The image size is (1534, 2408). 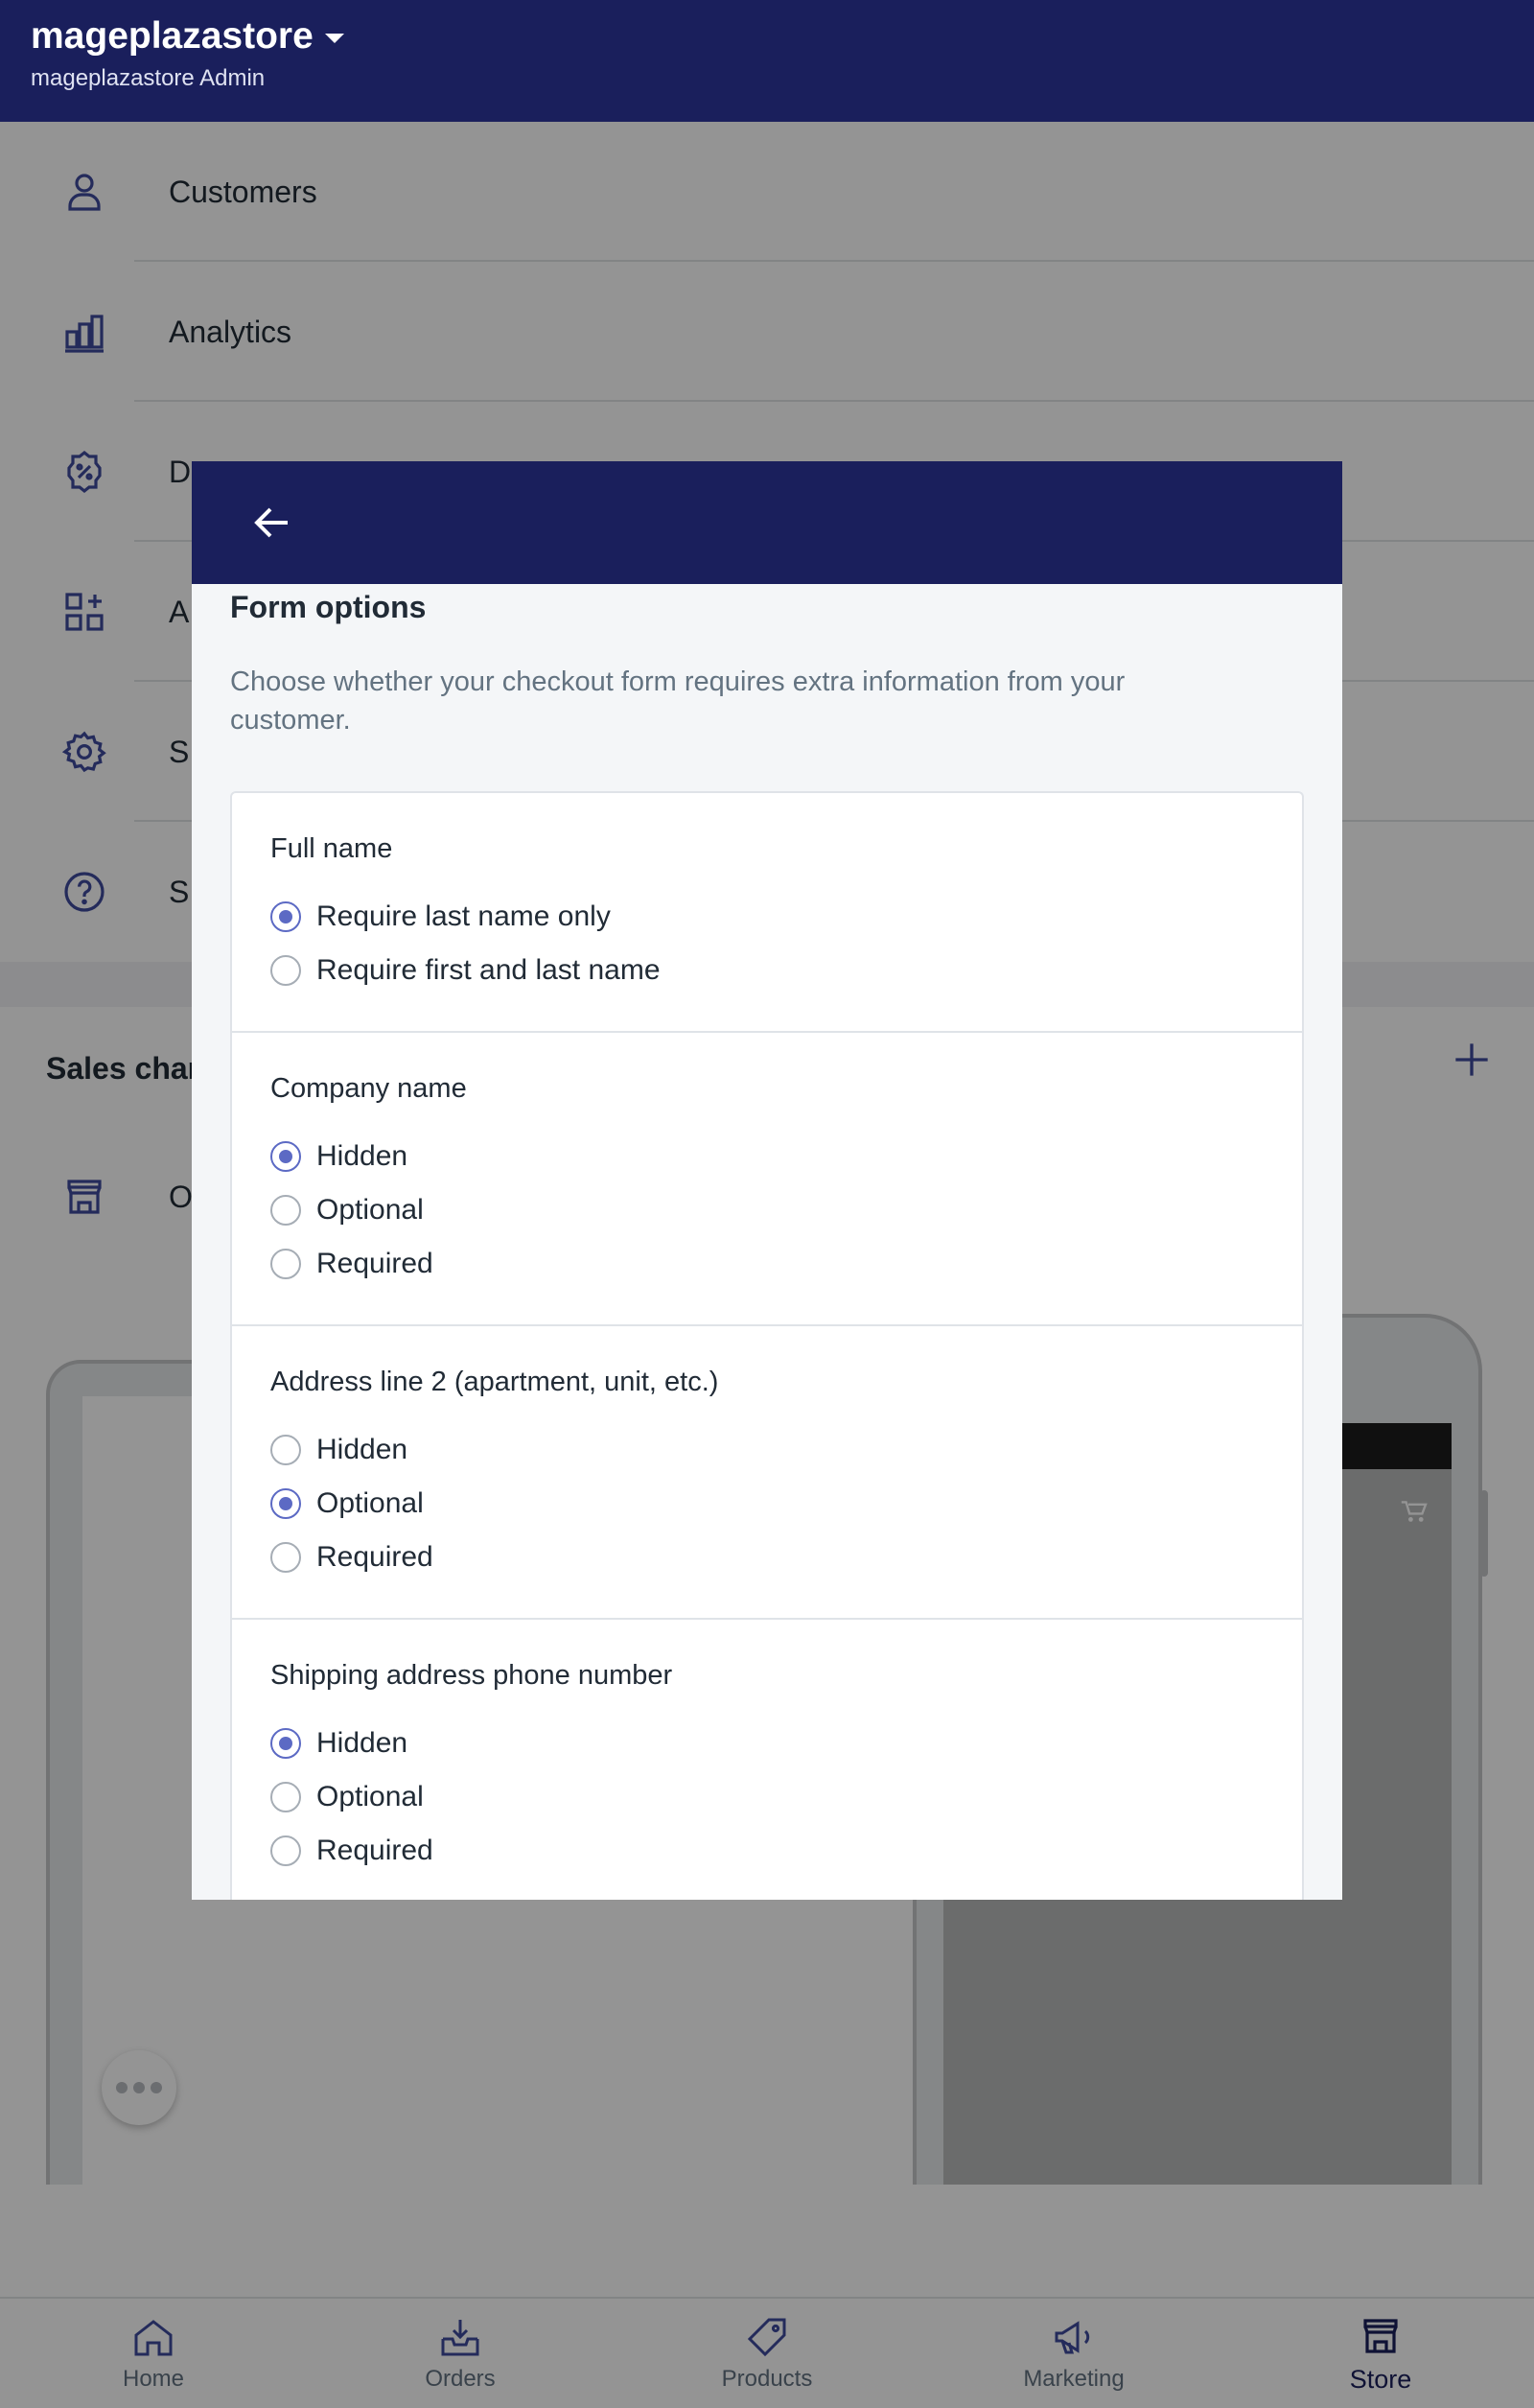 I want to click on radio-label: Require last name only, so click(x=463, y=916).